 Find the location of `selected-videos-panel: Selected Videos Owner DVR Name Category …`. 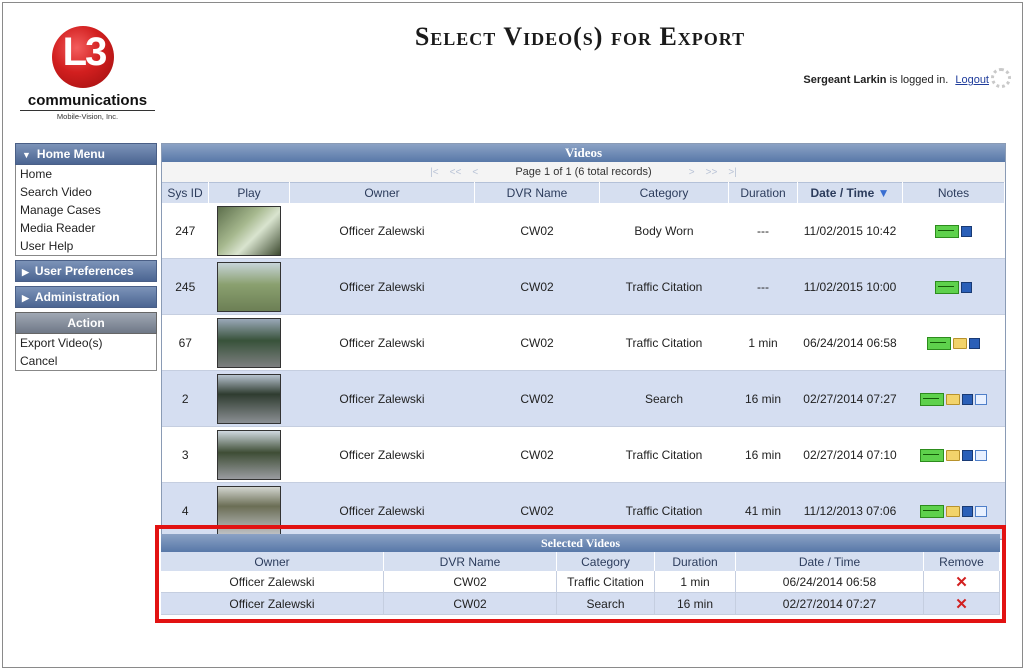

selected-videos-panel: Selected Videos Owner DVR Name Category … is located at coordinates (580, 574).